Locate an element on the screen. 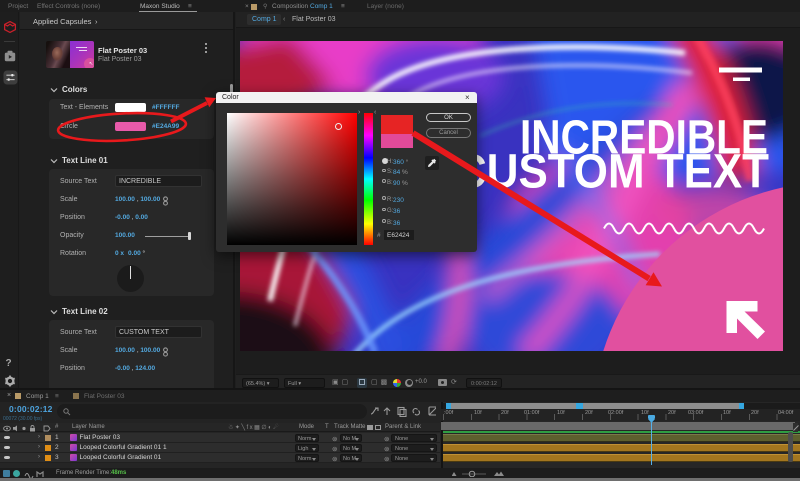  svg-text: CUSTOM TEXT is located at coordinates (612, 172).